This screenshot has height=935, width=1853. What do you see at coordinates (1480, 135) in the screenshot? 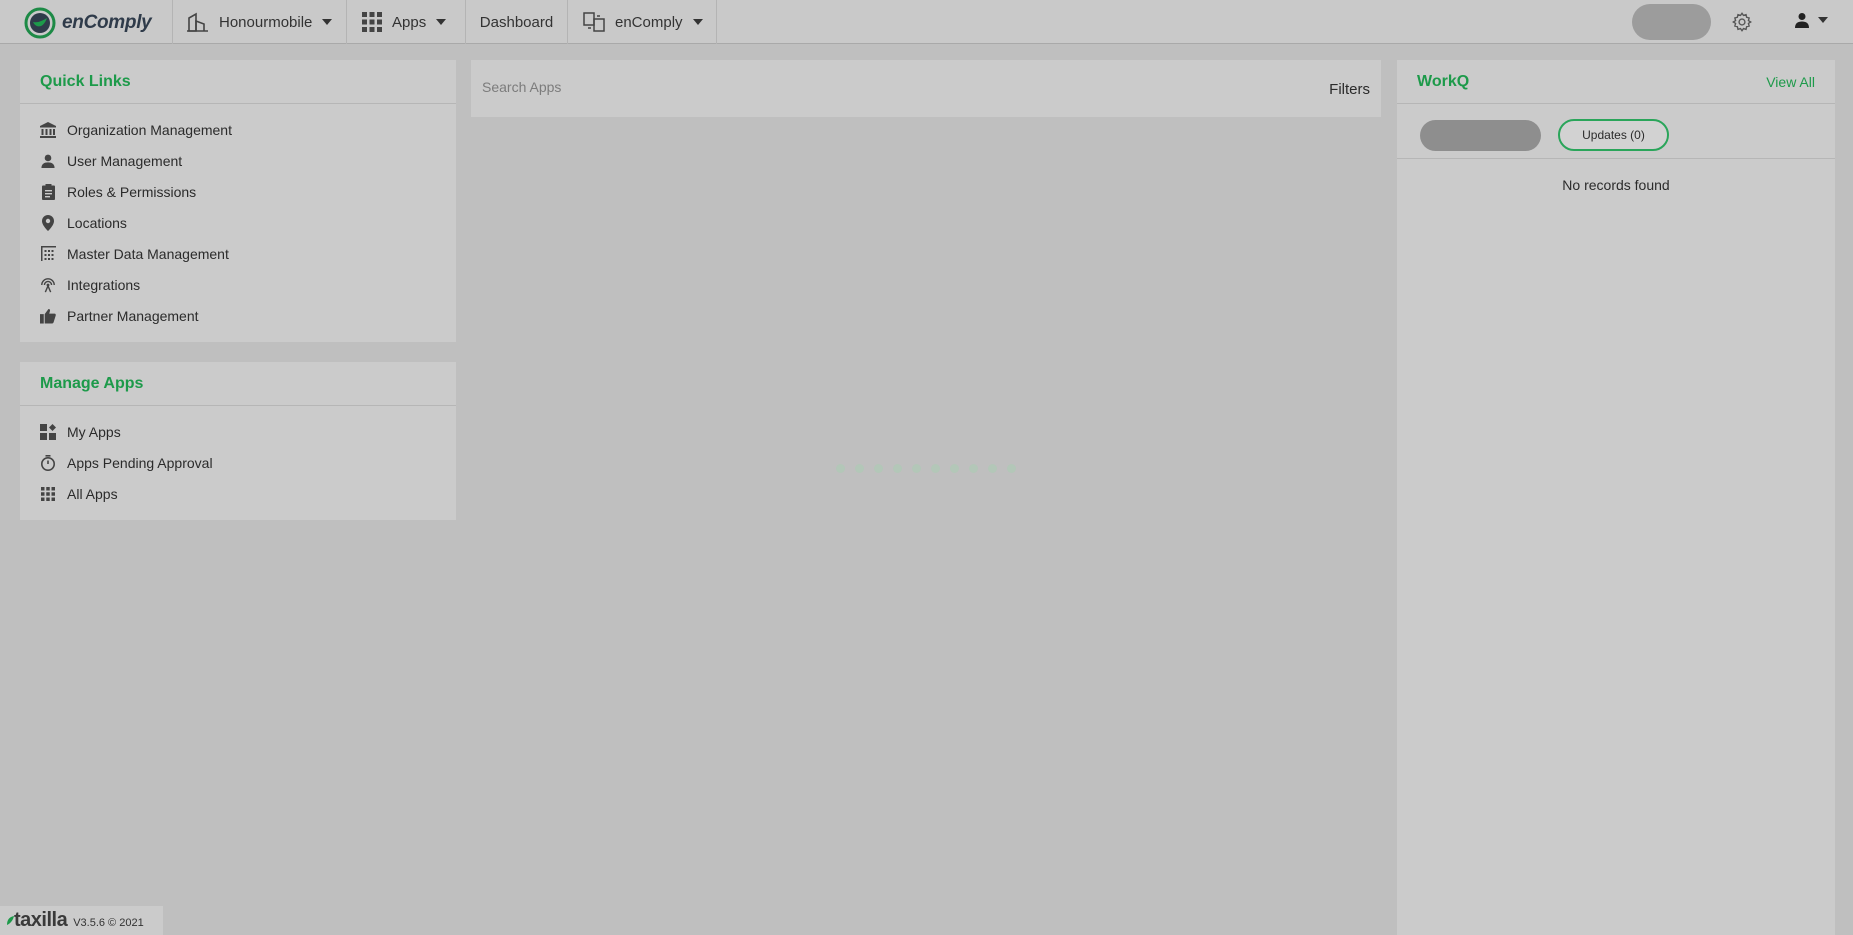
I see `workq-tab-placeholder` at bounding box center [1480, 135].